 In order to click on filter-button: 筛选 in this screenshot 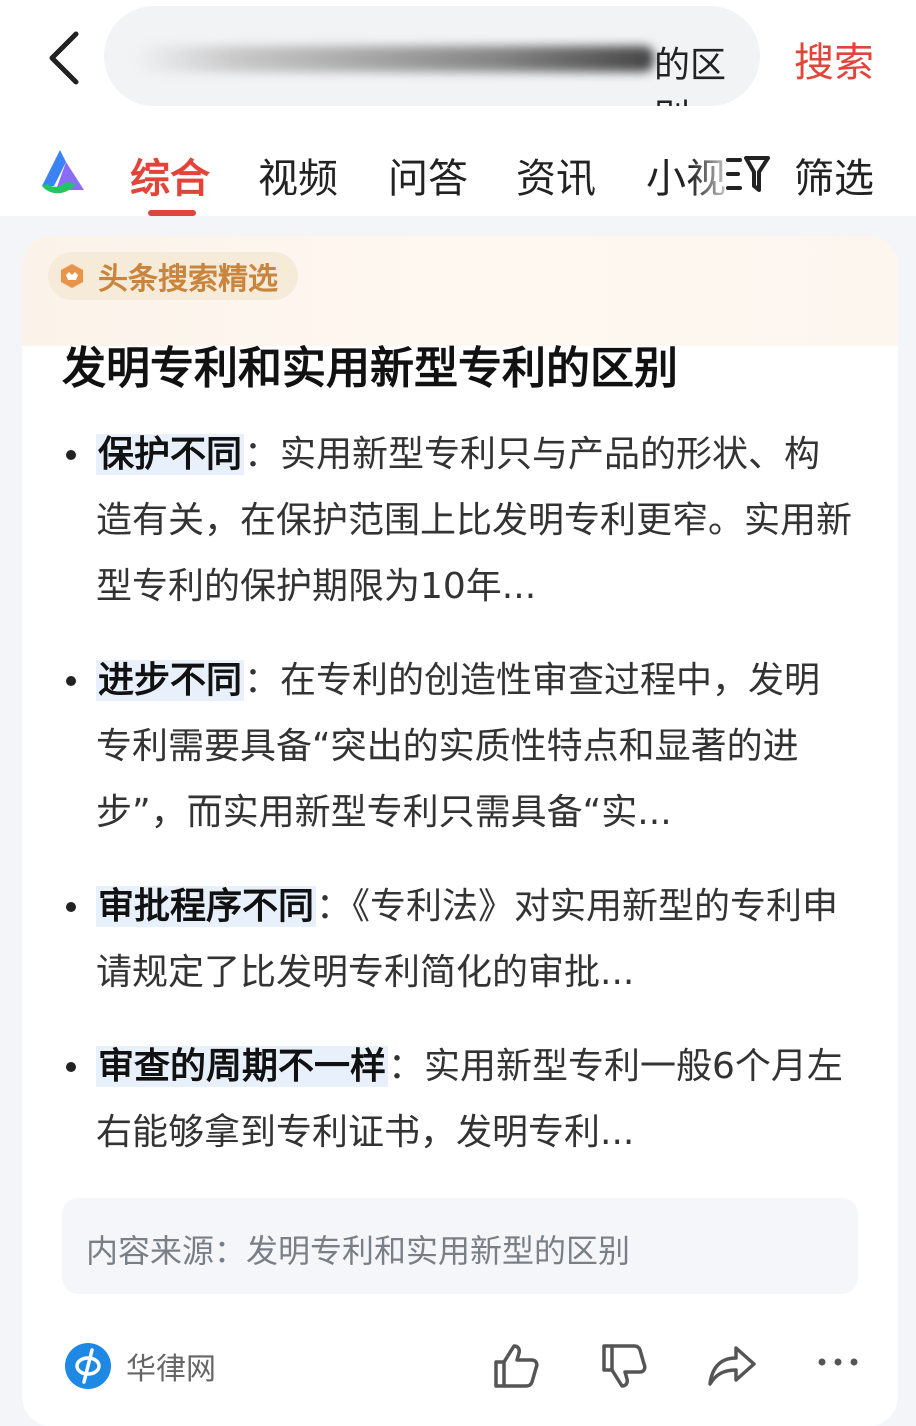, I will do `click(834, 175)`.